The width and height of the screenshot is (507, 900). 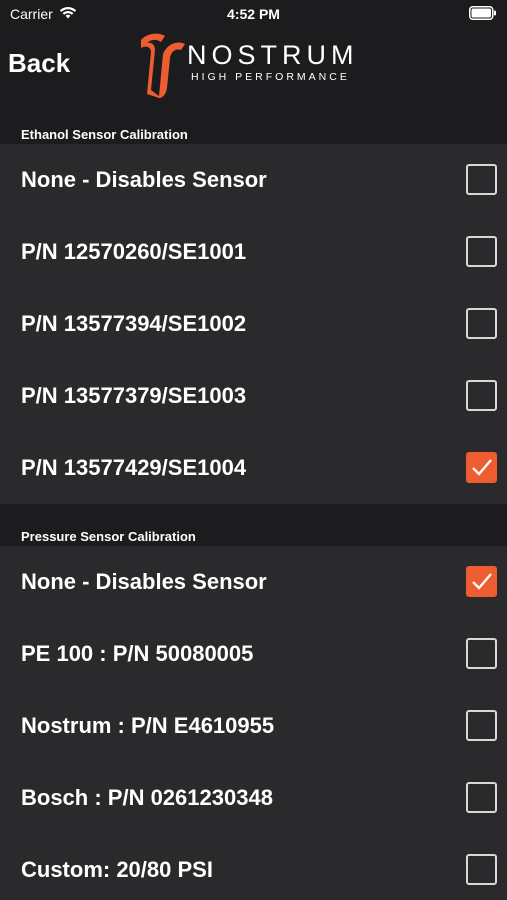 I want to click on pressure-section-header: Pressure Sensor Calibration, so click(x=253, y=533).